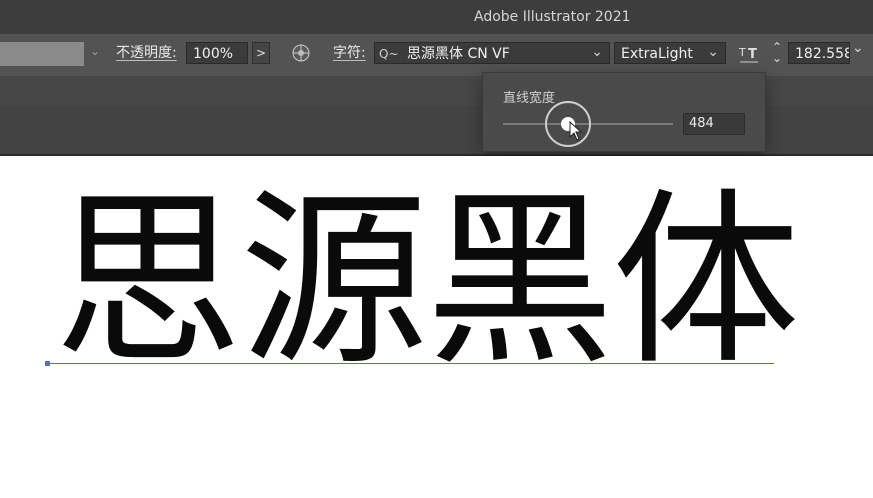 This screenshot has width=873, height=498. I want to click on font-size-input: 182.558, so click(819, 53).